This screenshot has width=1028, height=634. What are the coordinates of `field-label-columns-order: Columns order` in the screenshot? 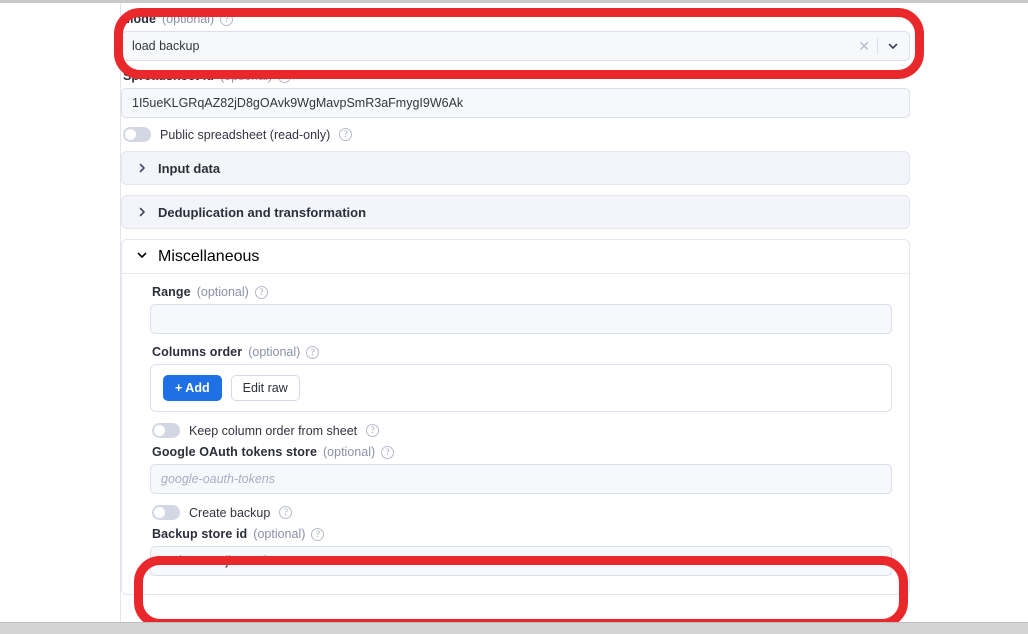 It's located at (197, 352).